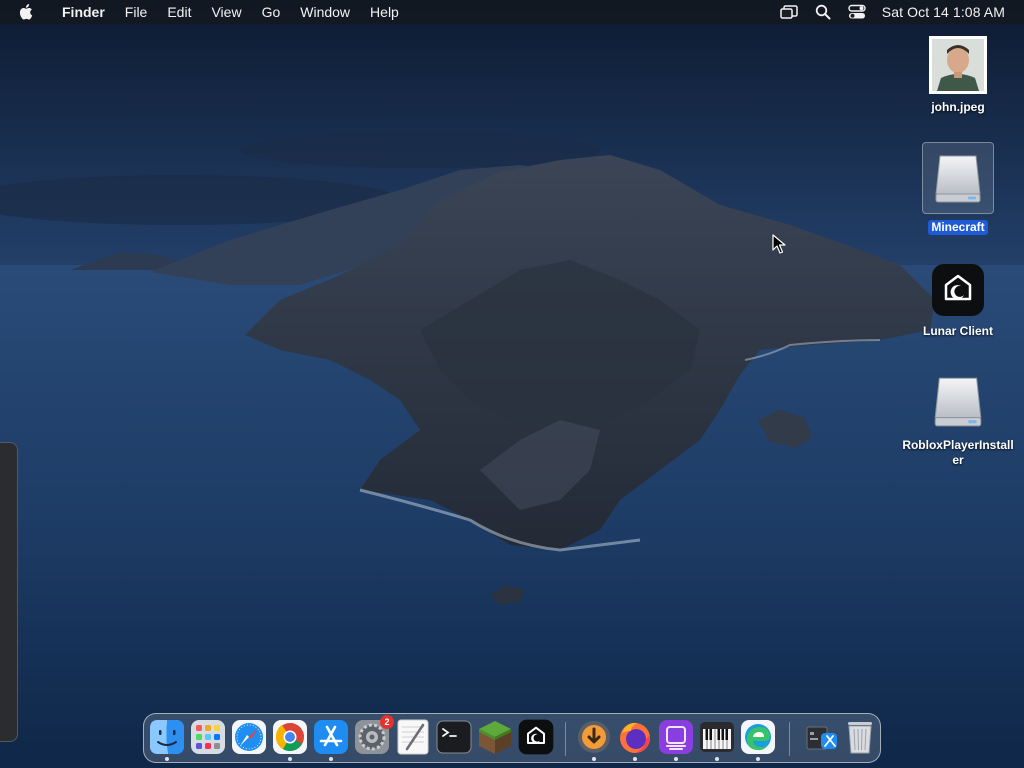 The image size is (1024, 768). I want to click on dock-item-piano-app, so click(717, 740).